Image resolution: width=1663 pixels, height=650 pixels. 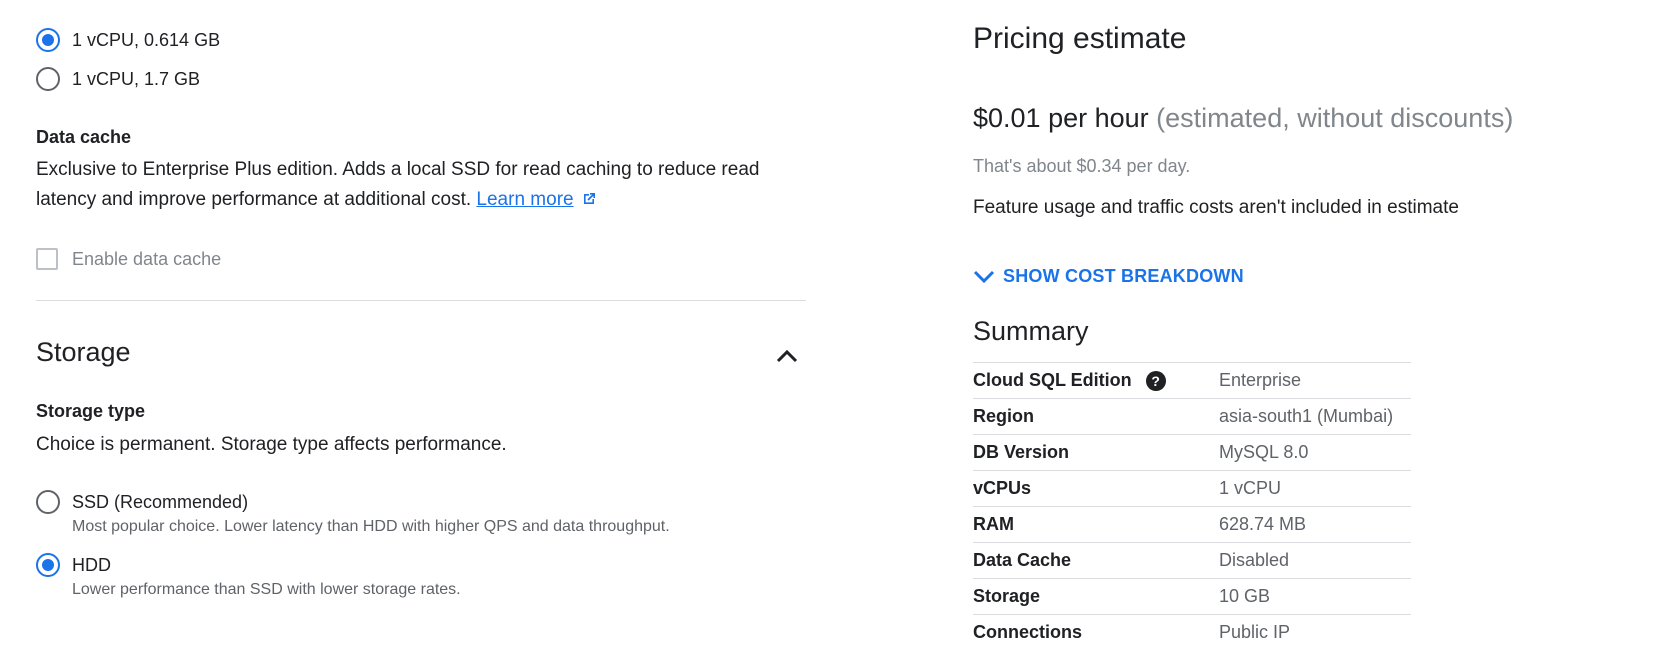 I want to click on summary-key: RAM, so click(x=1096, y=525).